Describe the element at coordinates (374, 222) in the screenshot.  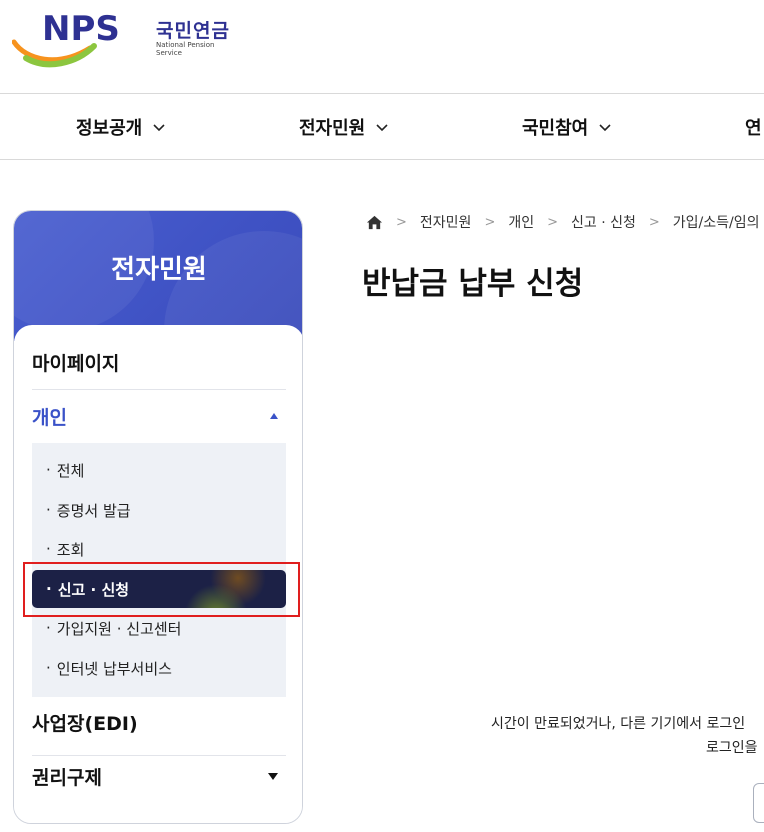
I see `home-icon` at that location.